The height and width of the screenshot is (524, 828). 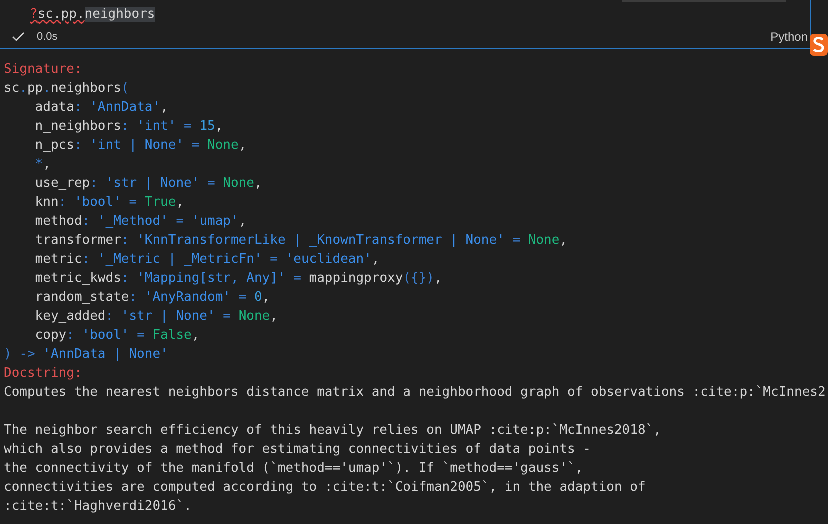 I want to click on code-line: ) -> 'AnnData | None', so click(x=86, y=355).